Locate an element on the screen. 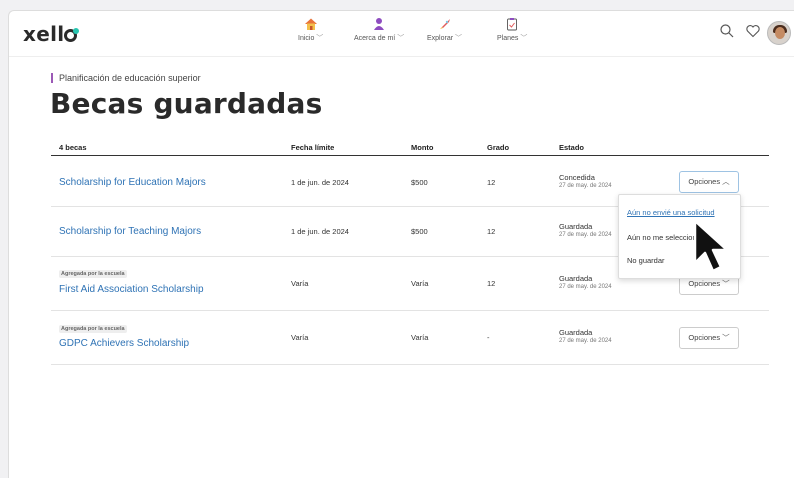 The width and height of the screenshot is (794, 478). nav-item-explorar: Explorar ﹀ is located at coordinates (444, 30).